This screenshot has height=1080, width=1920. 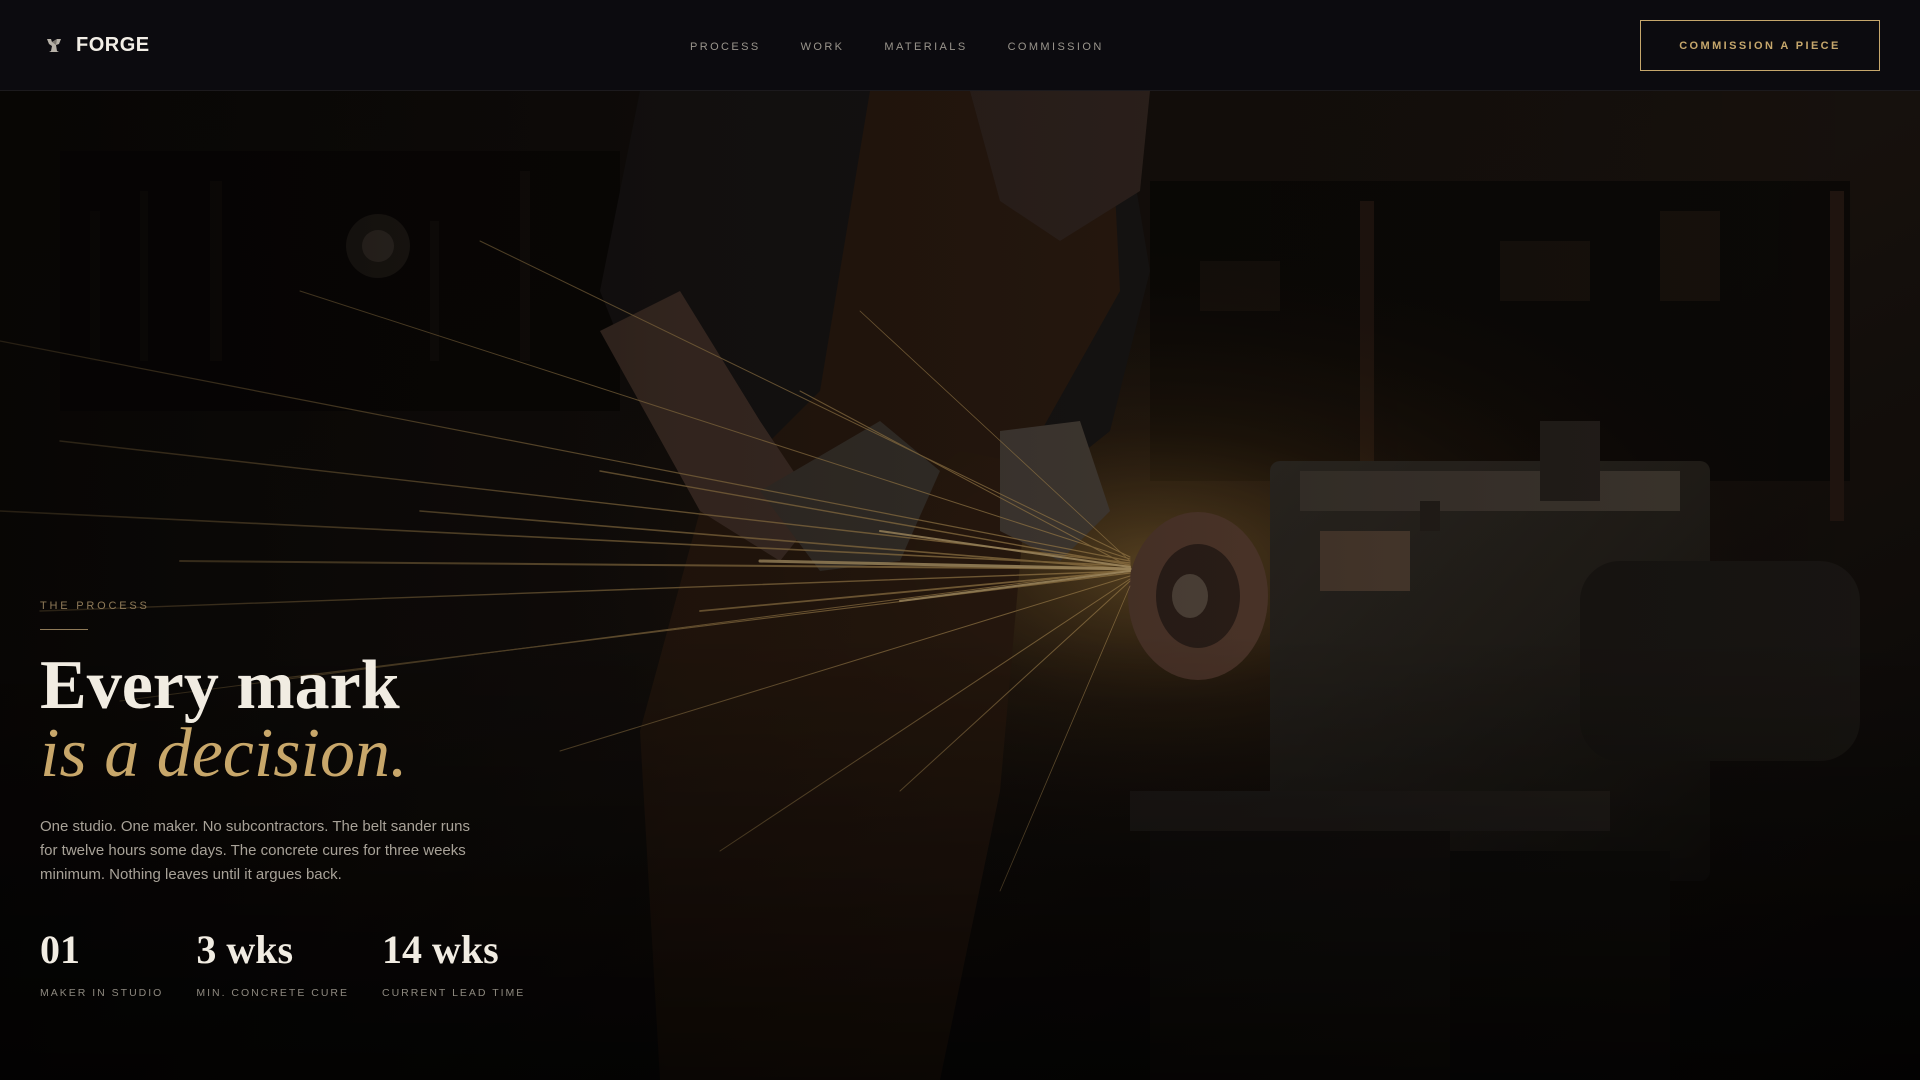 What do you see at coordinates (245, 949) in the screenshot?
I see `stat-value: 3 wks` at bounding box center [245, 949].